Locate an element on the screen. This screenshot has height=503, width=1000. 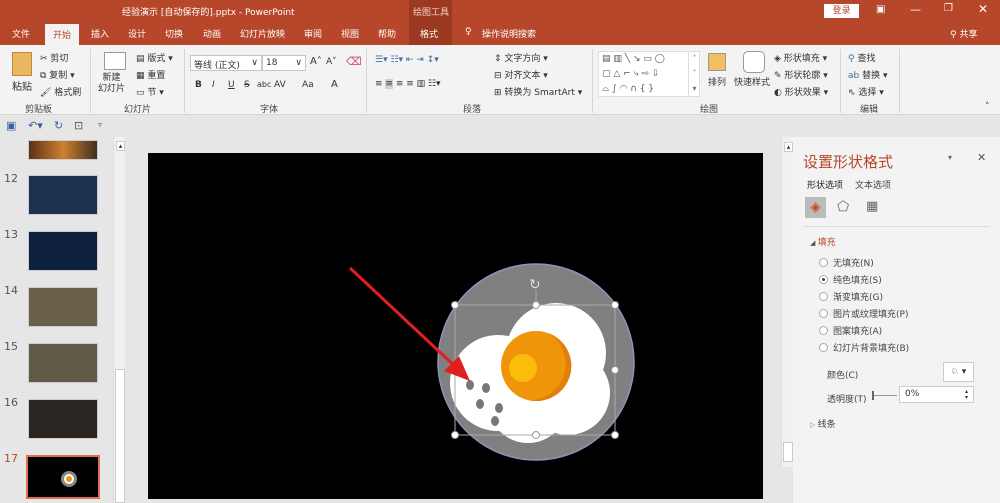
select-button: ⇖ 选择 ▾ is located at coordinates (866, 91).